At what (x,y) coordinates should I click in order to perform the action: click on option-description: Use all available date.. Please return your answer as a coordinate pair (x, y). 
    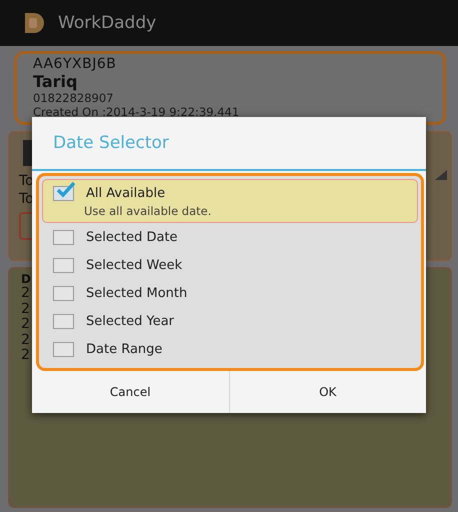
    Looking at the image, I should click on (147, 211).